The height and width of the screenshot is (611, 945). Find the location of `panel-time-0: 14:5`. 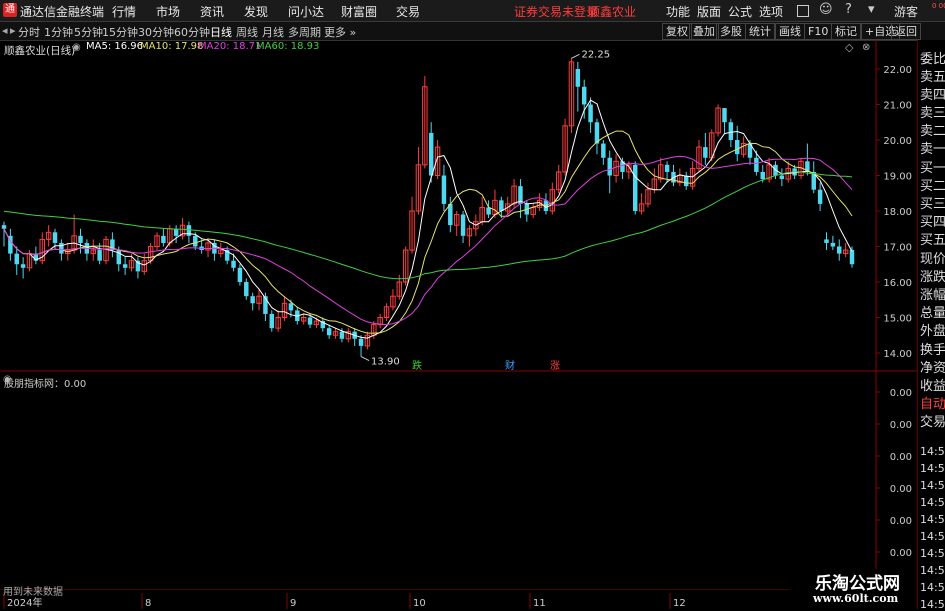

panel-time-0: 14:5 is located at coordinates (932, 451).